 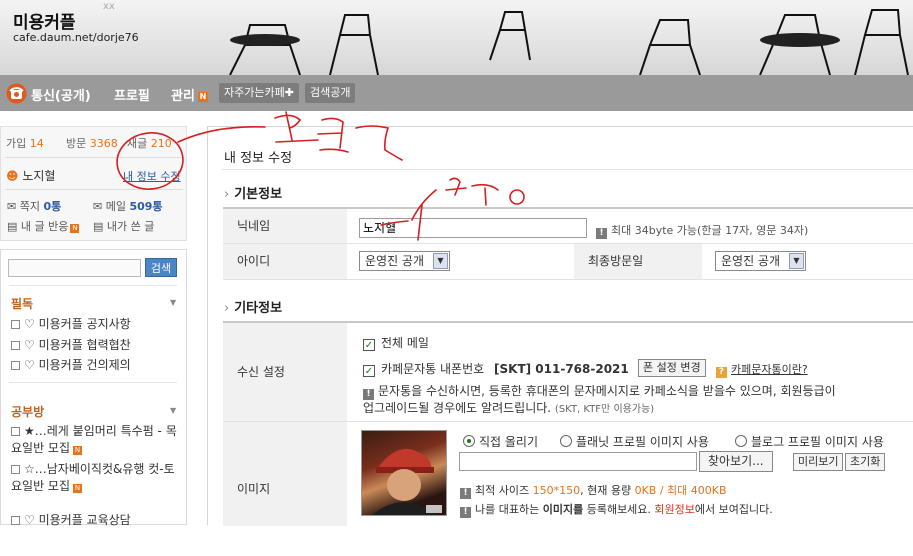 I want to click on menu-item-admin: 관리 N, so click(x=189, y=94).